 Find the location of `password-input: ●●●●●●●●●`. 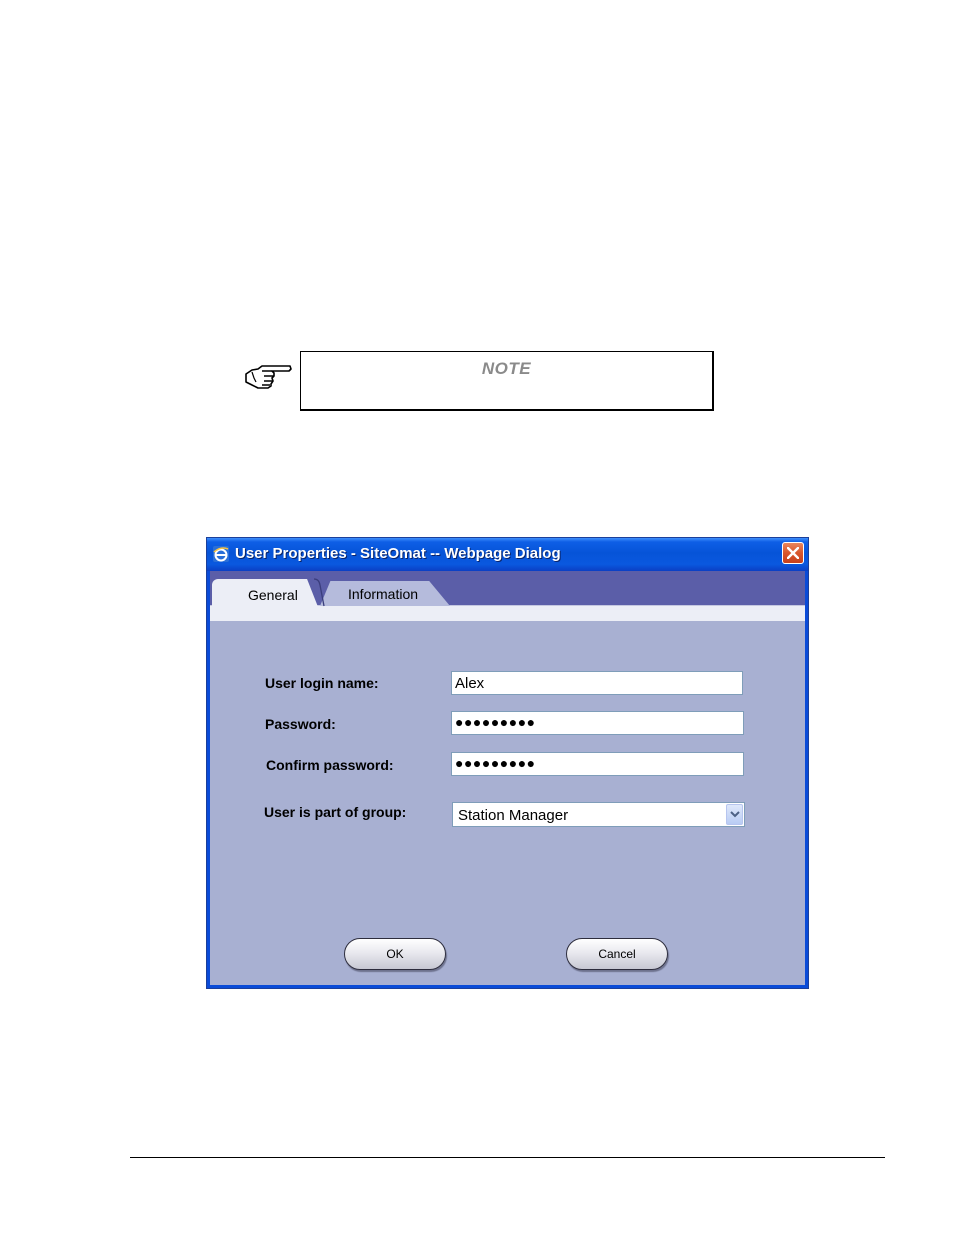

password-input: ●●●●●●●●● is located at coordinates (597, 723).